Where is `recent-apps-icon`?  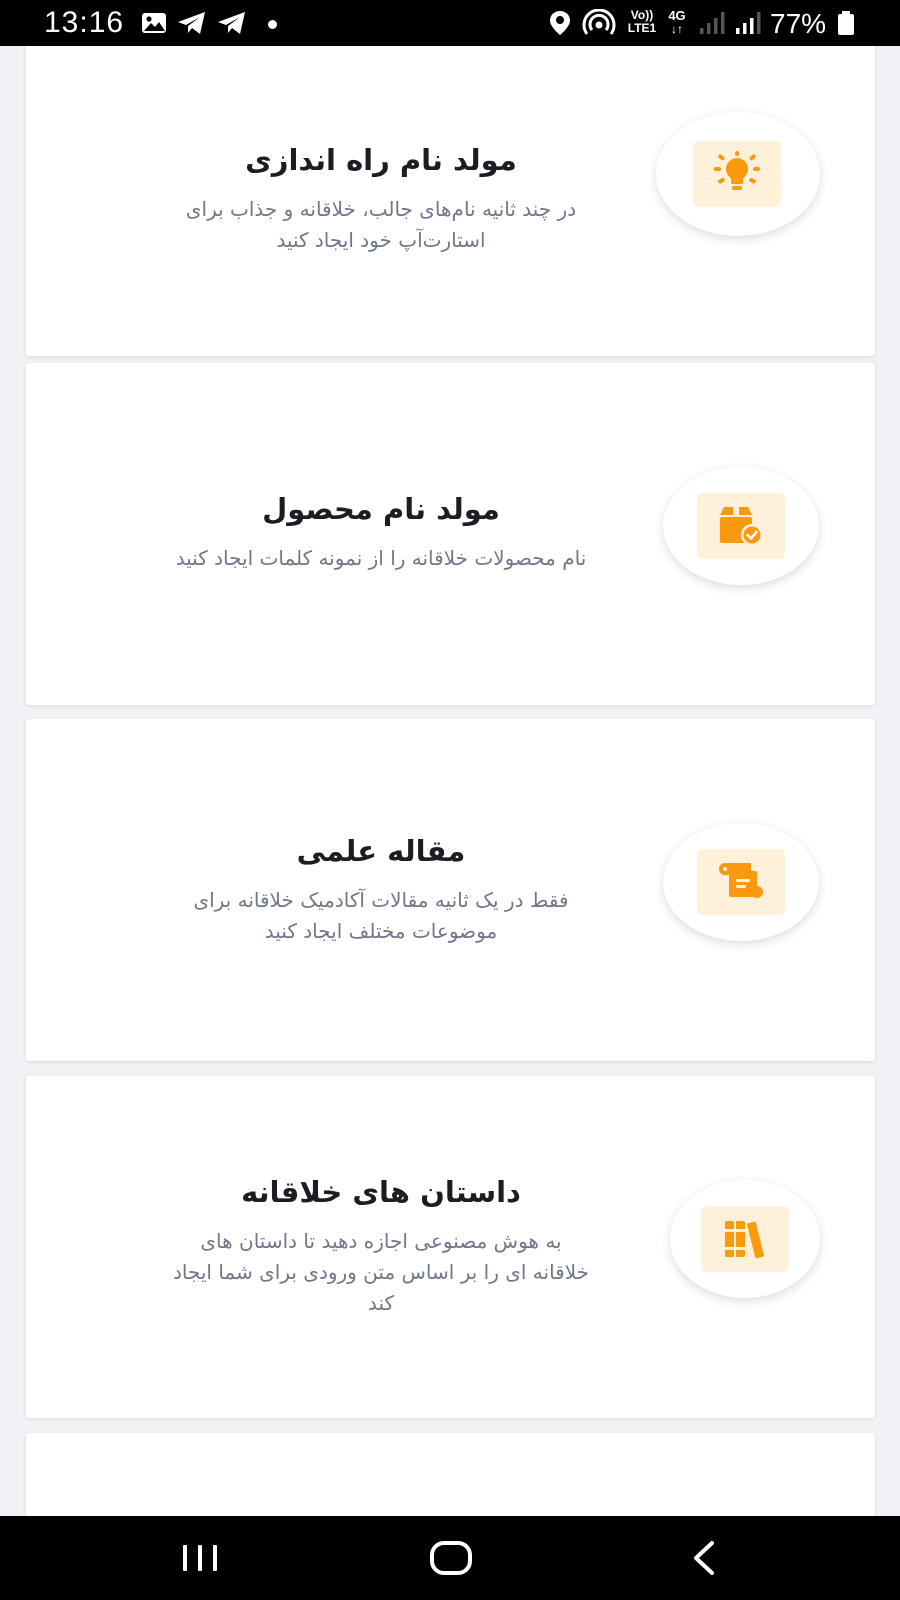
recent-apps-icon is located at coordinates (200, 1558).